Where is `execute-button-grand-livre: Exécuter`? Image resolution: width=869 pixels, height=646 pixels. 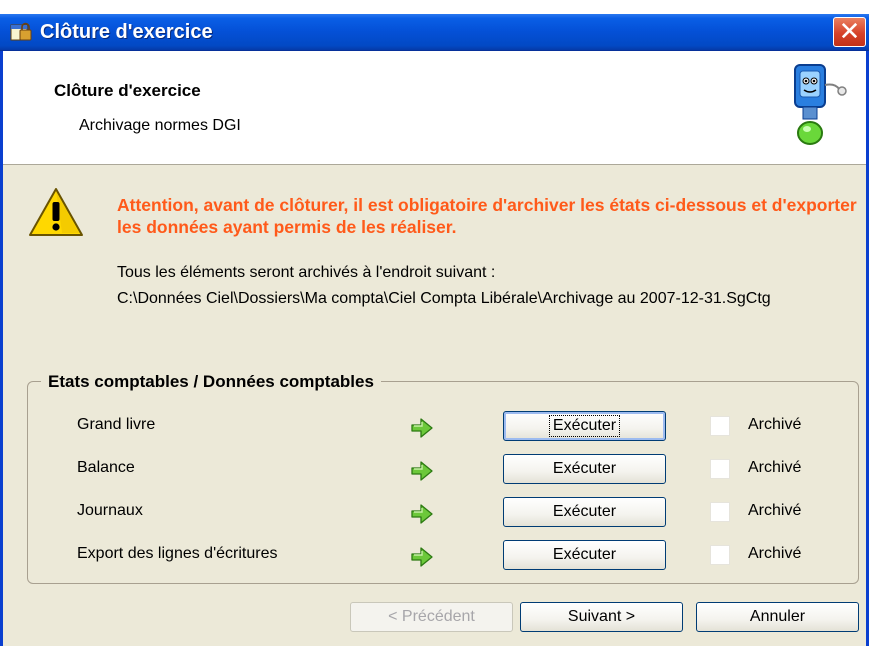
execute-button-grand-livre: Exécuter is located at coordinates (584, 426).